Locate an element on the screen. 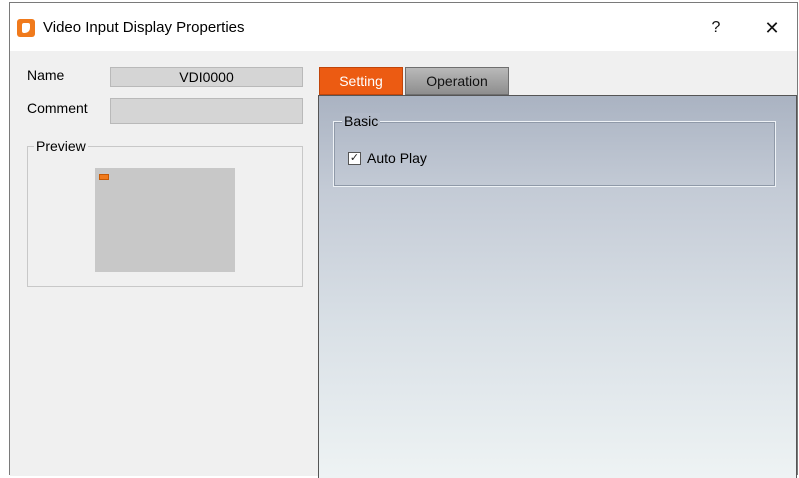 This screenshot has width=799, height=478. tab-setting: Setting is located at coordinates (361, 81).